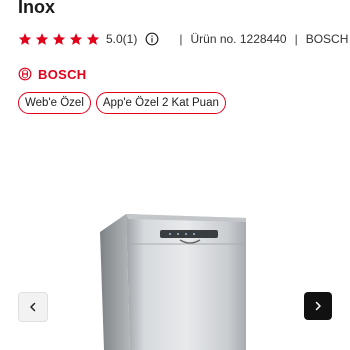  I want to click on star-rating, so click(59, 39).